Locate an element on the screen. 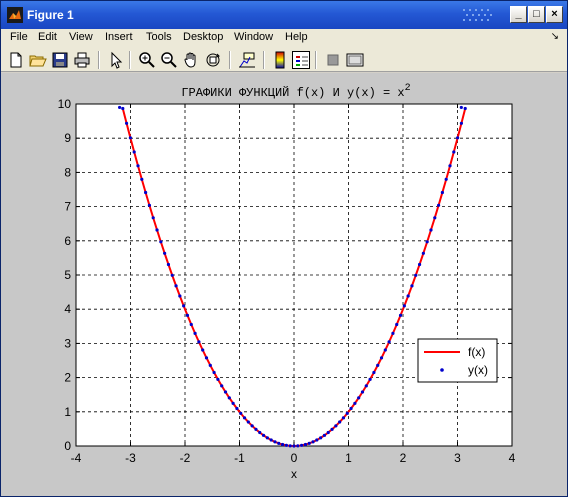 Image resolution: width=568 pixels, height=497 pixels. zoom-out-icon is located at coordinates (169, 60).